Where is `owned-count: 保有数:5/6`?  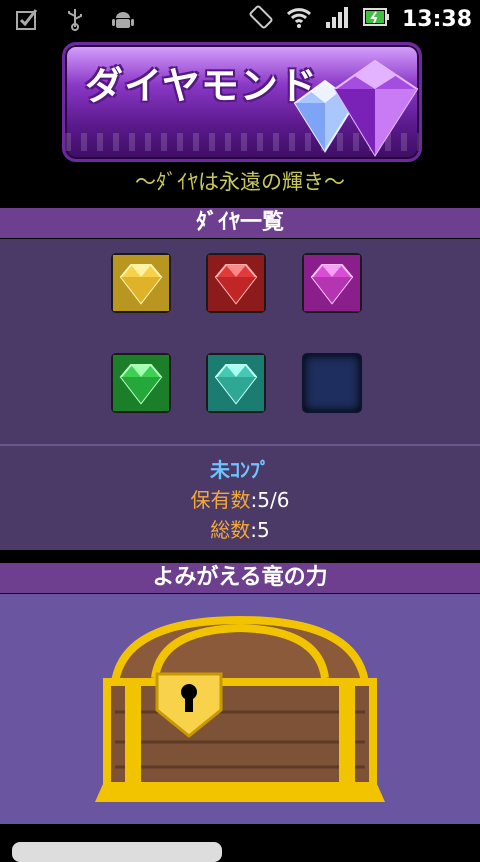
owned-count: 保有数:5/6 is located at coordinates (240, 498).